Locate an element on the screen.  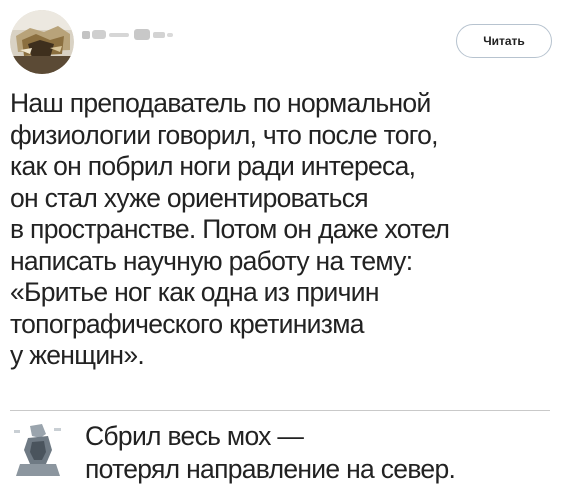
post-text-line: физиологии говорил, что после того, is located at coordinates (224, 134).